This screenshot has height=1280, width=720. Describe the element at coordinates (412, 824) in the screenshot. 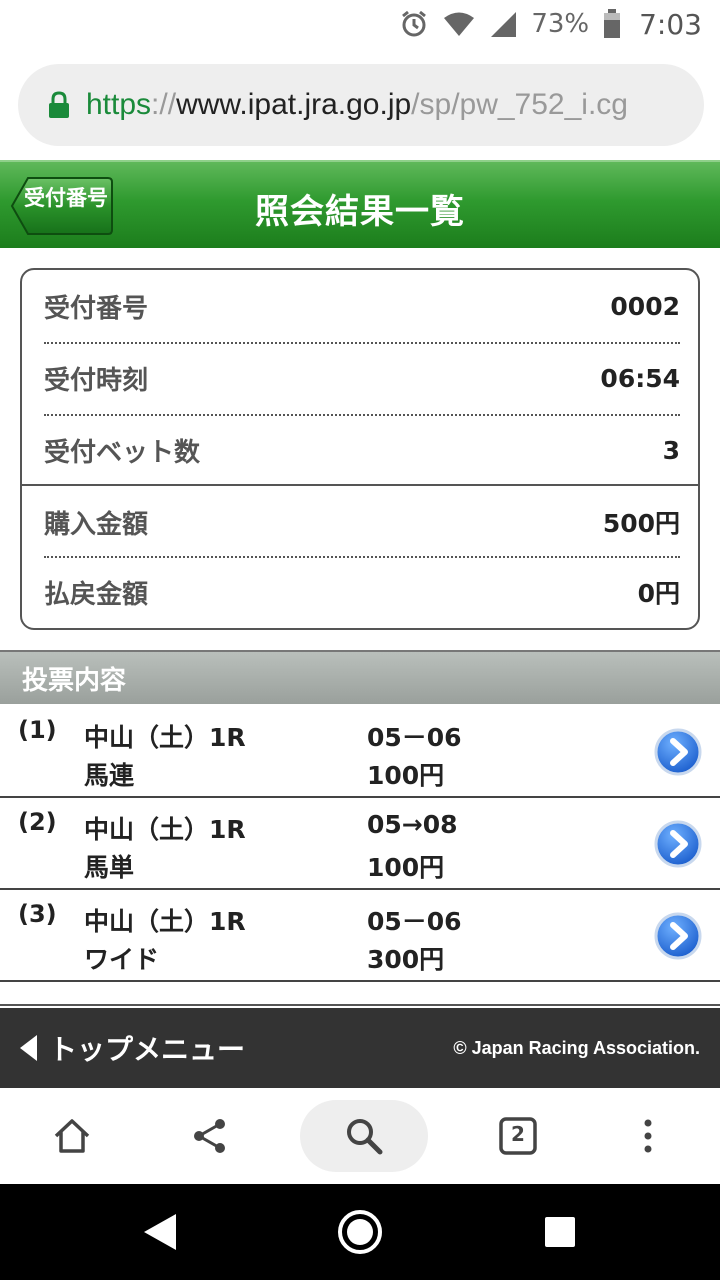

I see `vote-combination: 05→08` at that location.